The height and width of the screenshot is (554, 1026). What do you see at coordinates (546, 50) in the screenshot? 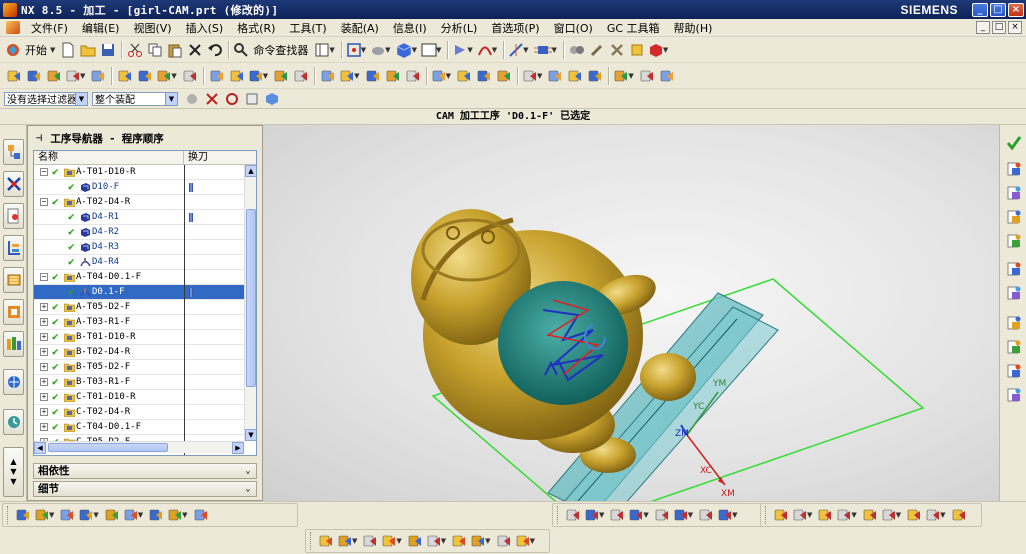
I see `plane-button: ▼` at bounding box center [546, 50].